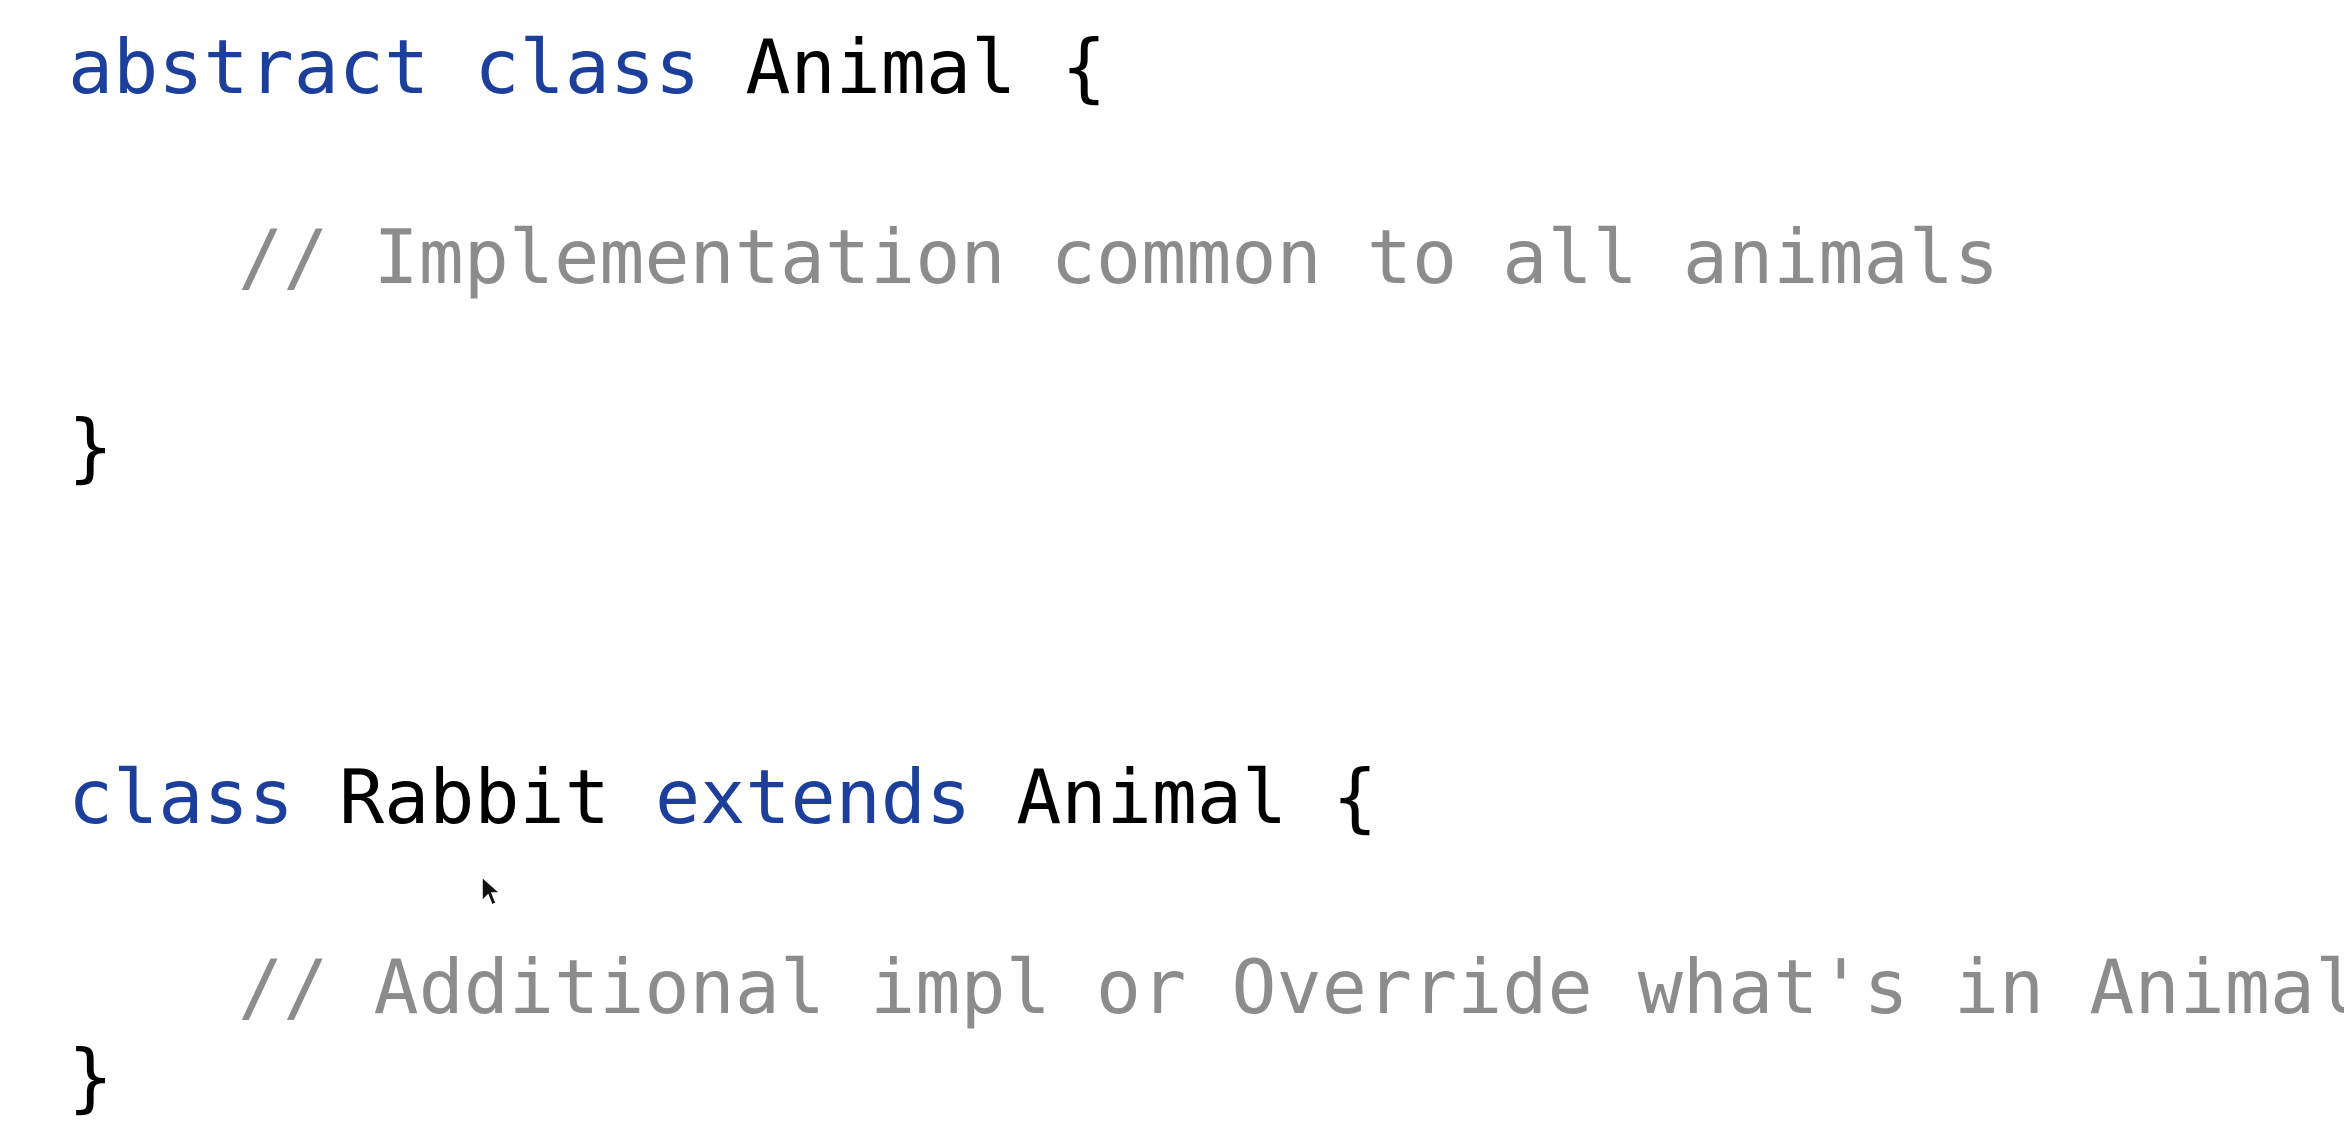  What do you see at coordinates (1152, 797) in the screenshot?
I see `parent-class-name: Animal` at bounding box center [1152, 797].